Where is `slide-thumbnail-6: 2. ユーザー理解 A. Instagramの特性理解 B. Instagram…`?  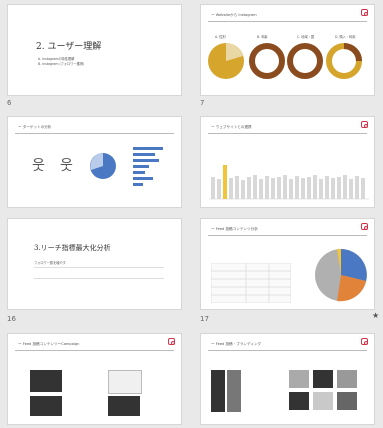 slide-thumbnail-6: 2. ユーザー理解 A. Instagramの特性理解 B. Instagram… is located at coordinates (94, 50).